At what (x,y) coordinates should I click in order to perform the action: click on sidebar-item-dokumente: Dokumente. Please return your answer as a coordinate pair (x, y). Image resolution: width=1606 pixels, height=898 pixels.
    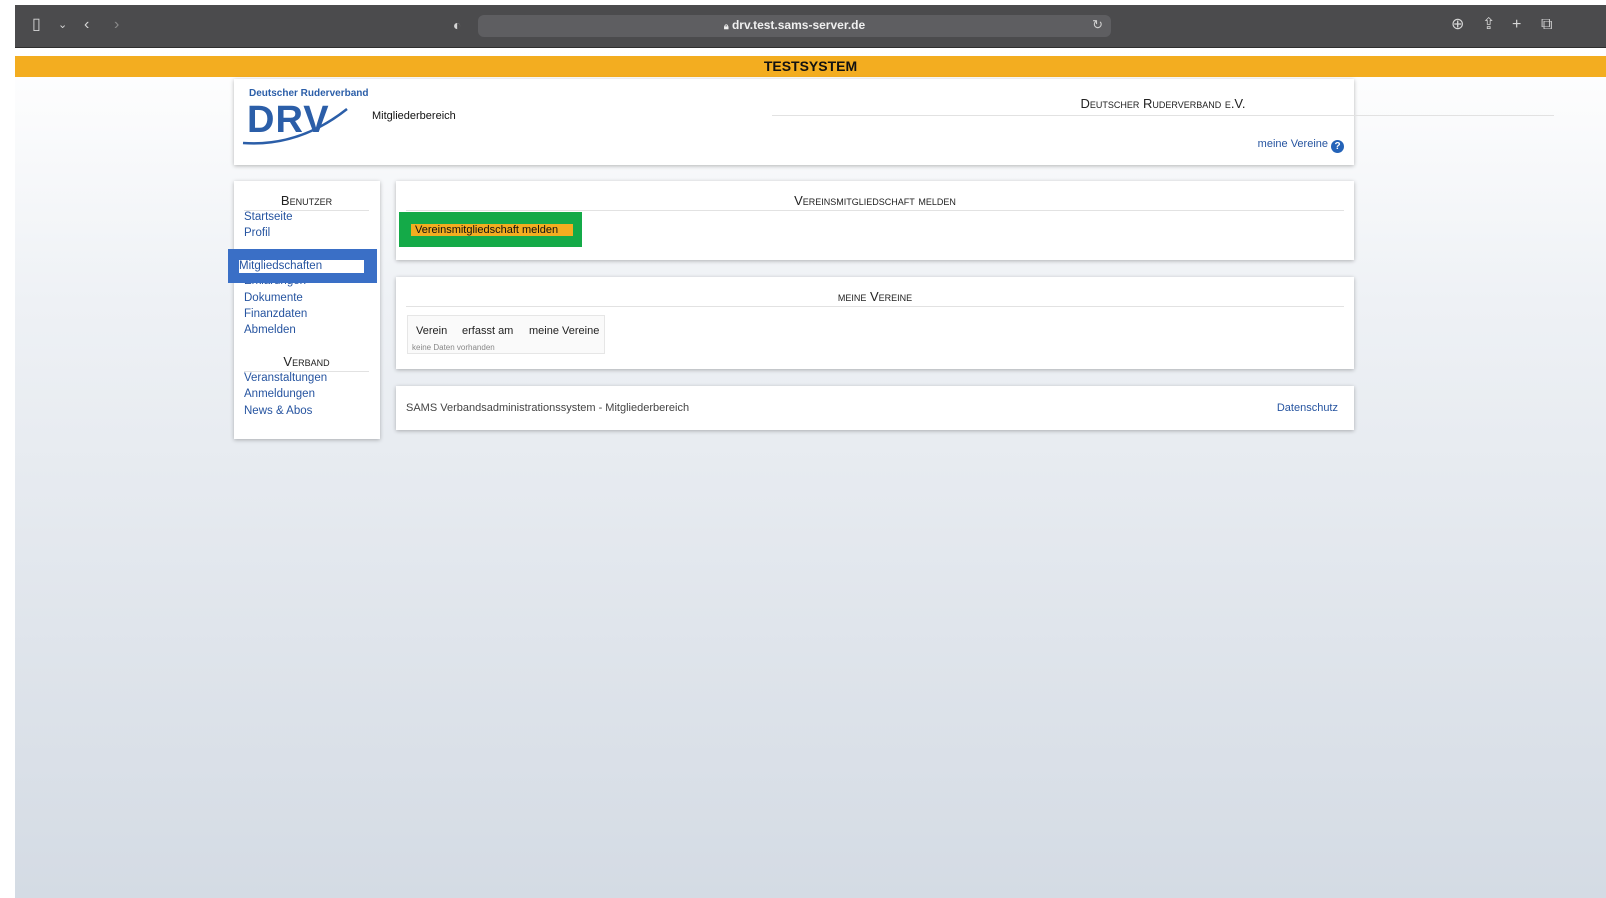
    Looking at the image, I should click on (273, 298).